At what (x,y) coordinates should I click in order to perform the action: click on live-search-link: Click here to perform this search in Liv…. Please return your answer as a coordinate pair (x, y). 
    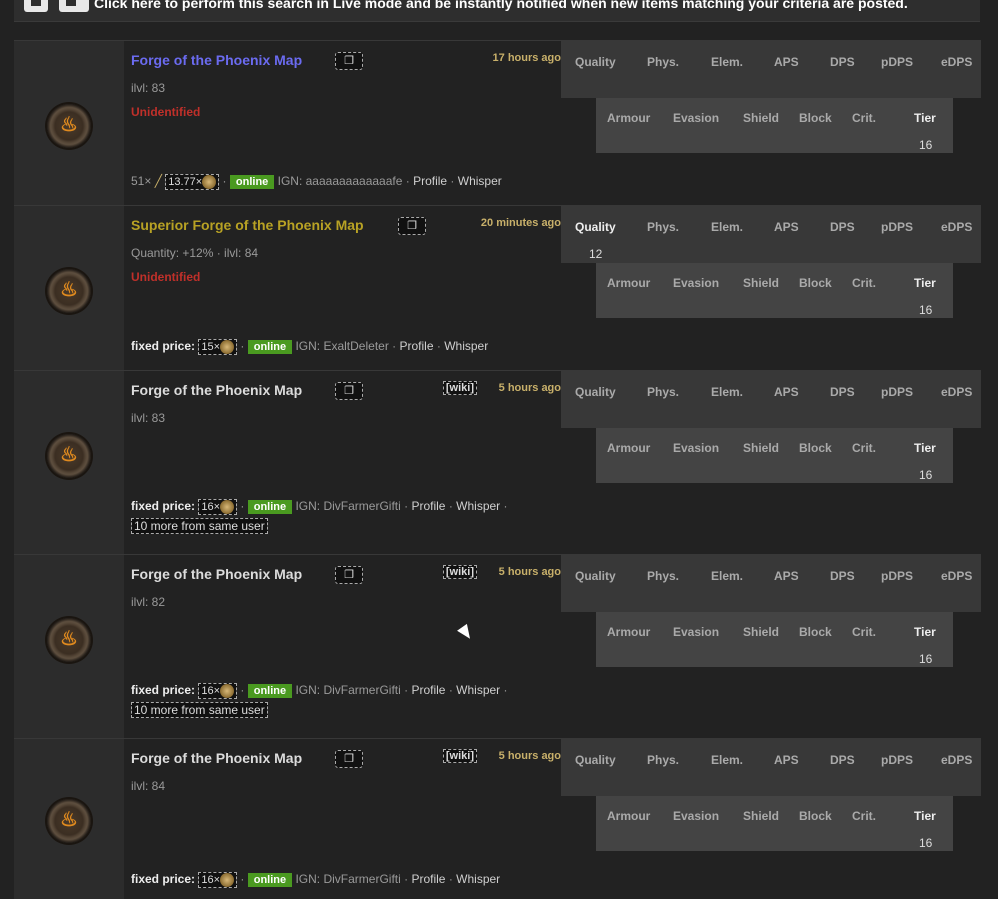
    Looking at the image, I should click on (501, 5).